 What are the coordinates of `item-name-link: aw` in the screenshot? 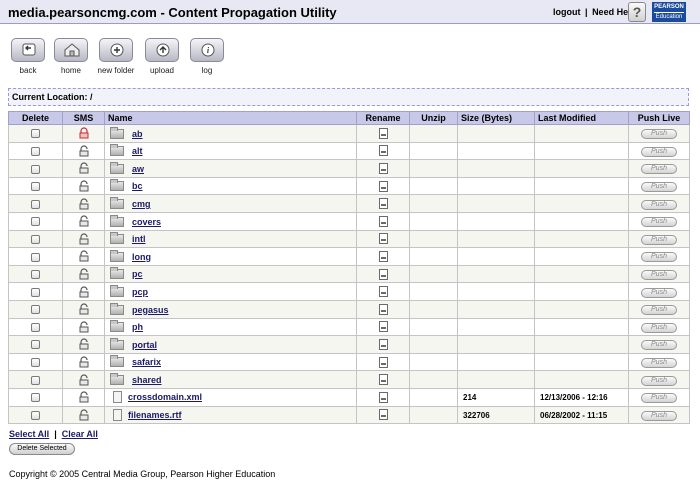 It's located at (138, 169).